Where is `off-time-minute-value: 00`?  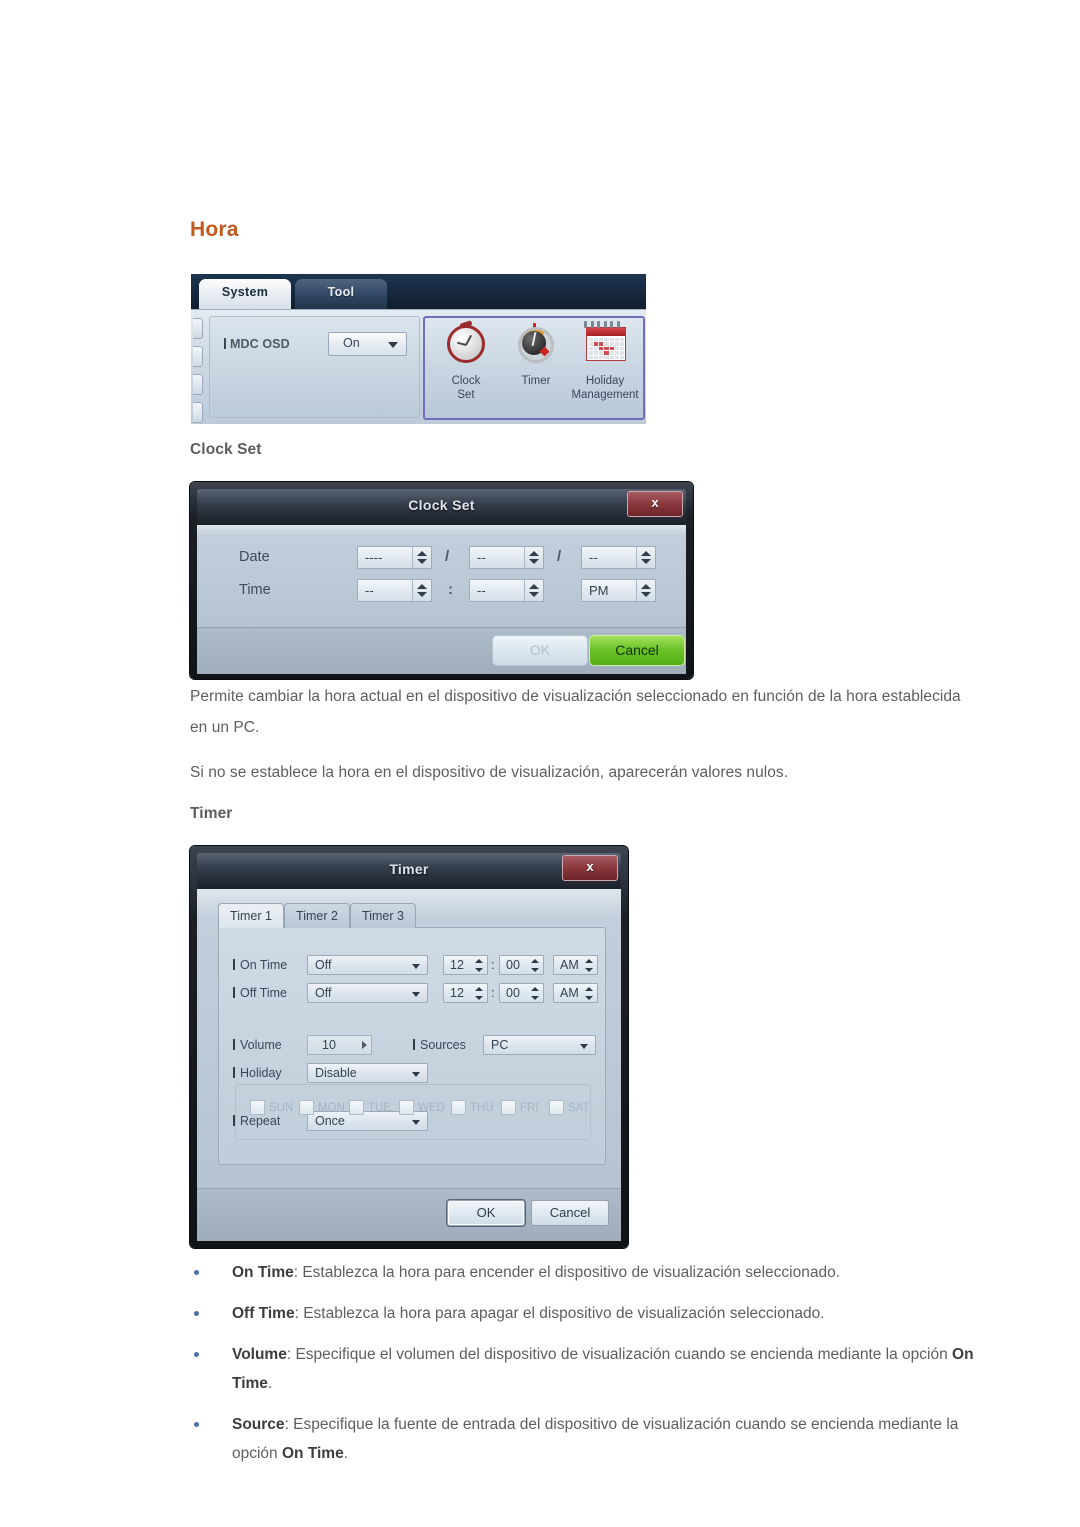
off-time-minute-value: 00 is located at coordinates (513, 993).